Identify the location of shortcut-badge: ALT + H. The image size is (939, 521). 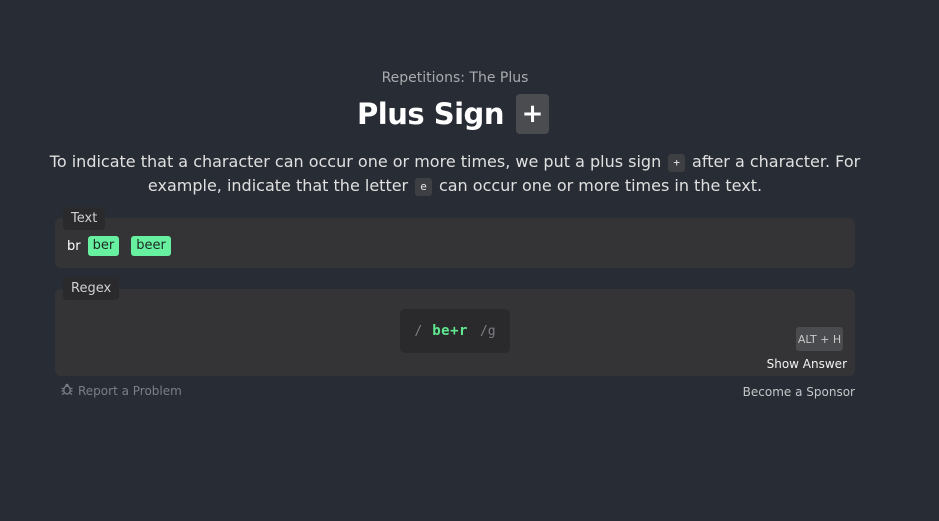
(819, 339).